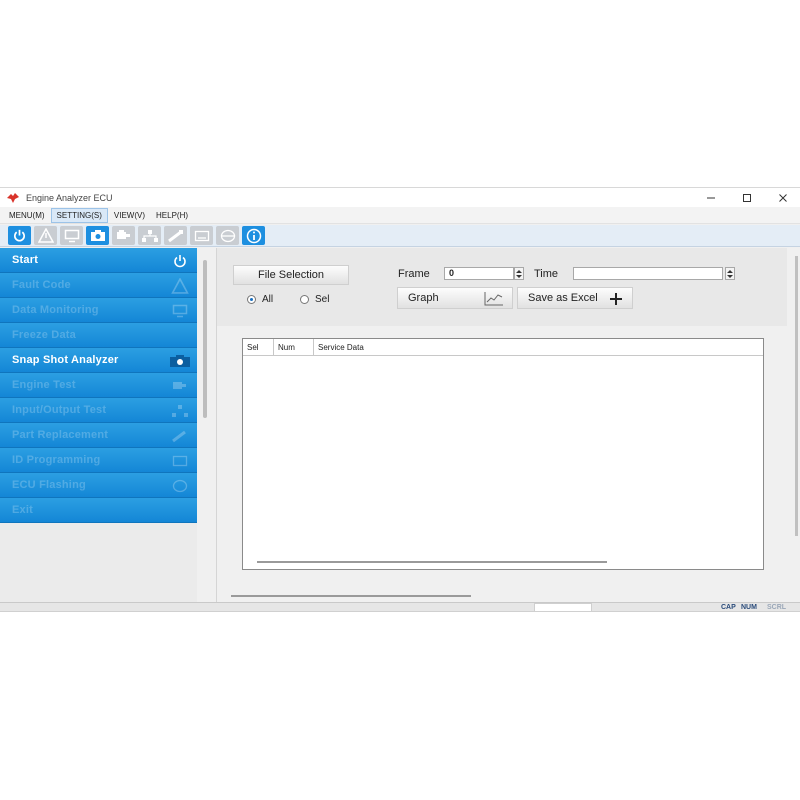 The width and height of the screenshot is (800, 800). I want to click on sidebar-item-label: ID Programming, so click(56, 460).